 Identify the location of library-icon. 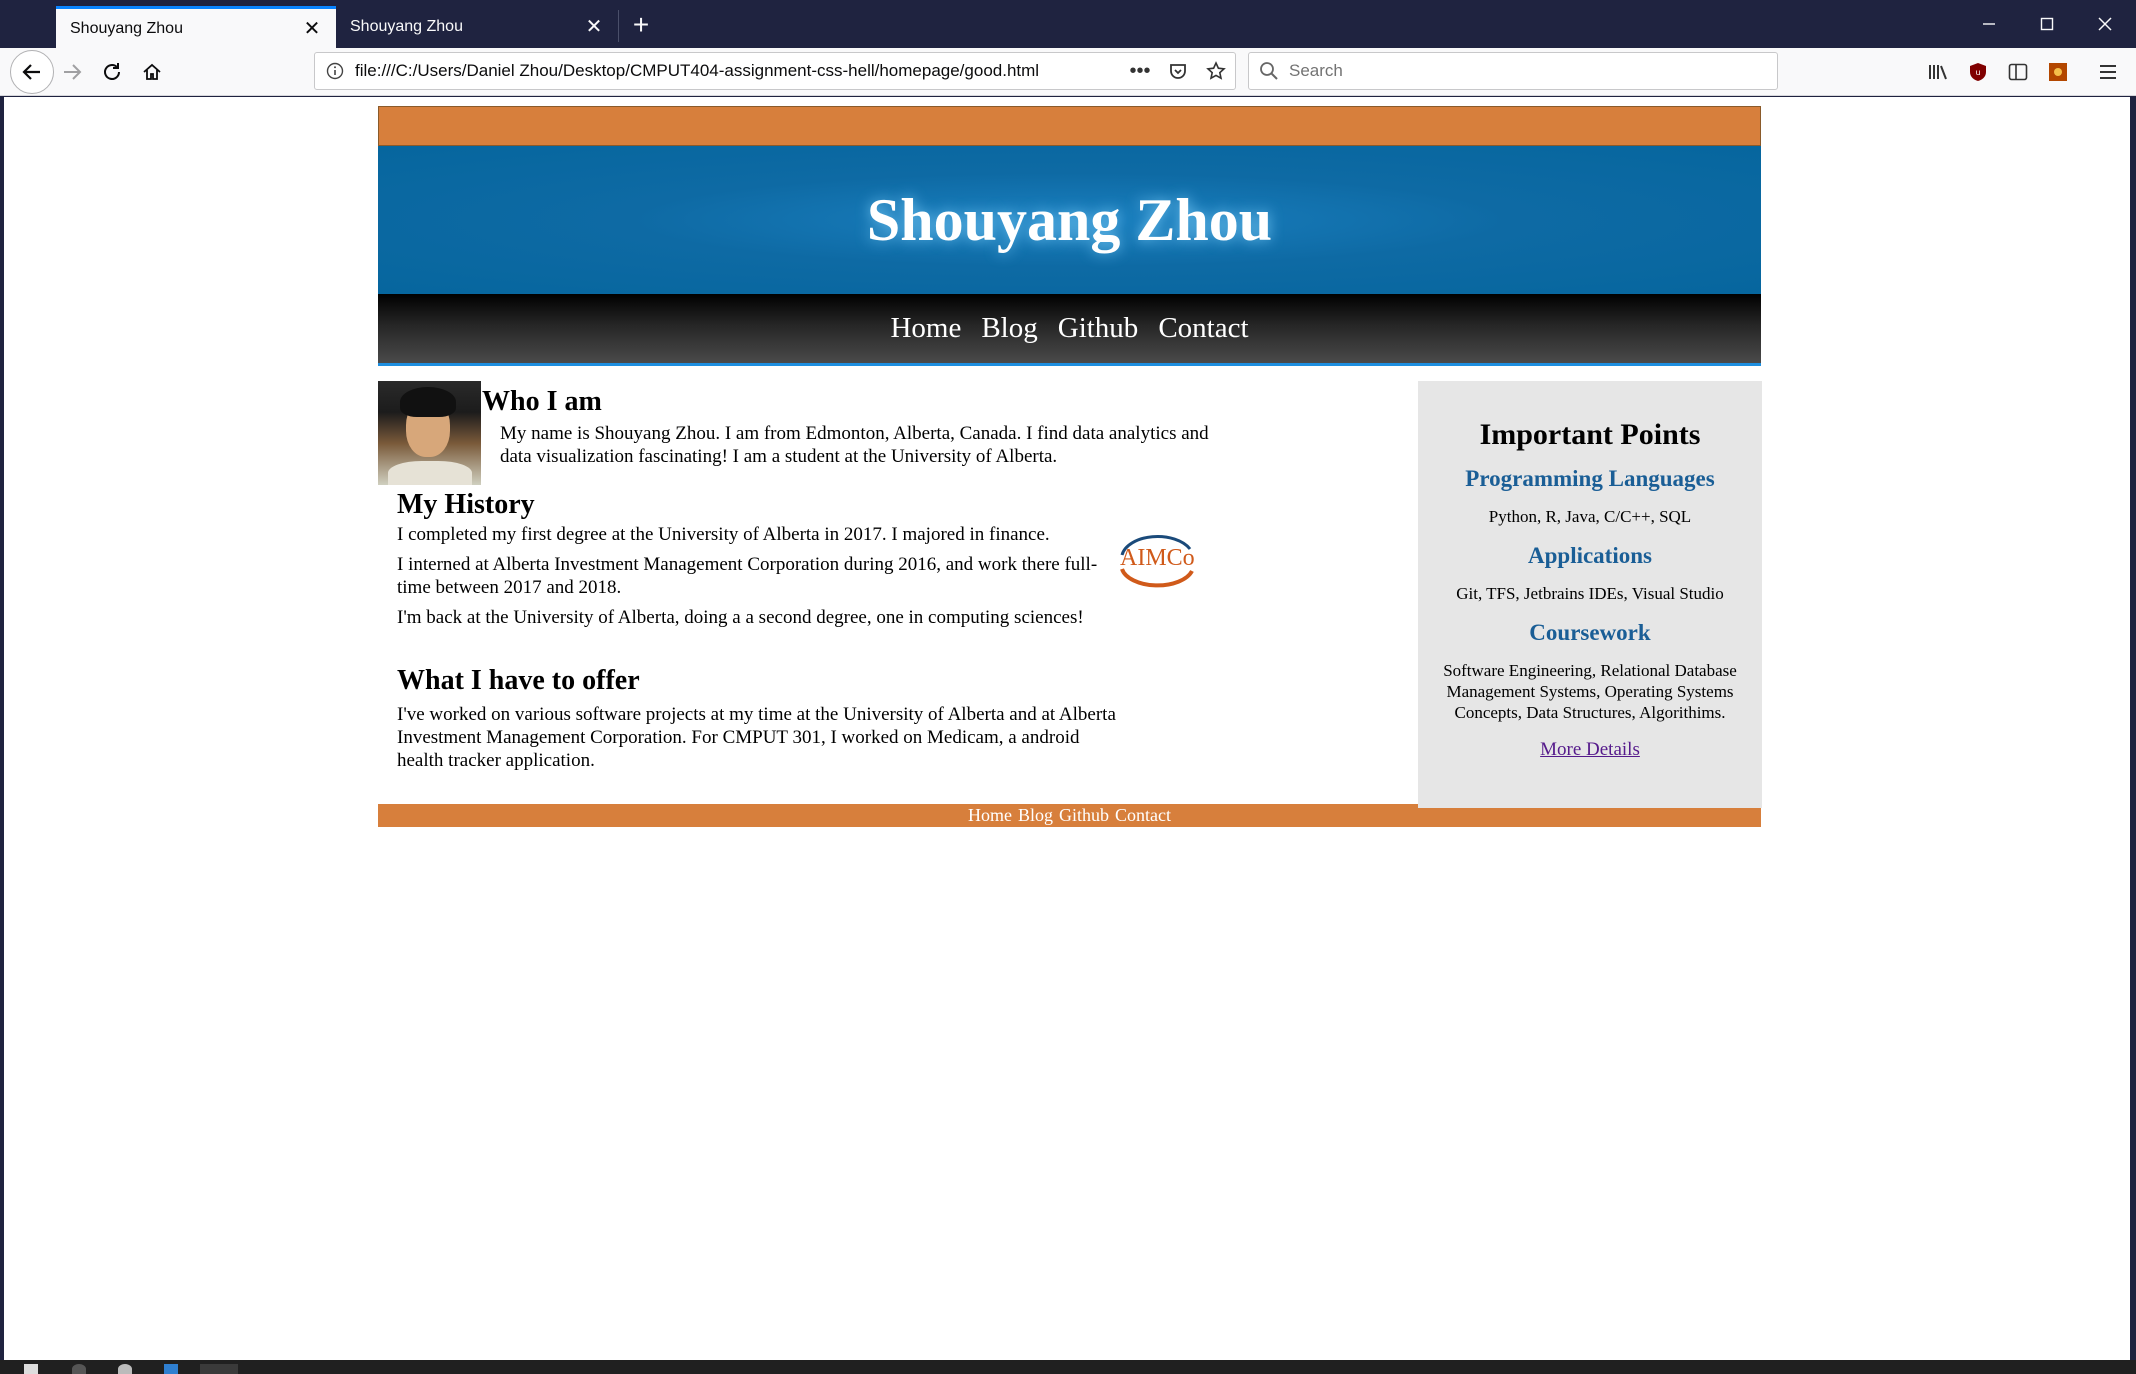
(1938, 72).